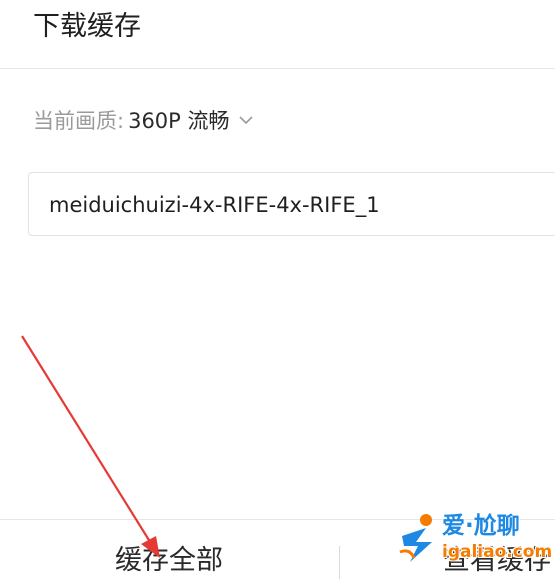 This screenshot has height=580, width=555. What do you see at coordinates (90, 446) in the screenshot?
I see `annotation-arrow` at bounding box center [90, 446].